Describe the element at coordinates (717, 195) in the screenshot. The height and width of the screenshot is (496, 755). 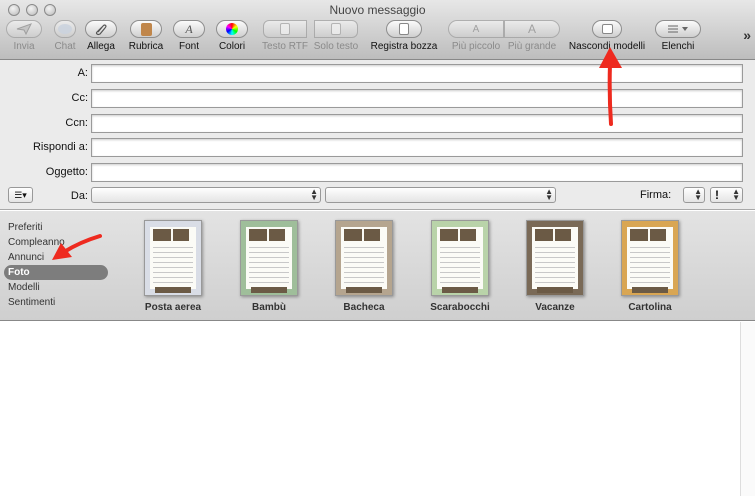
I see `priority-icon: !` at that location.